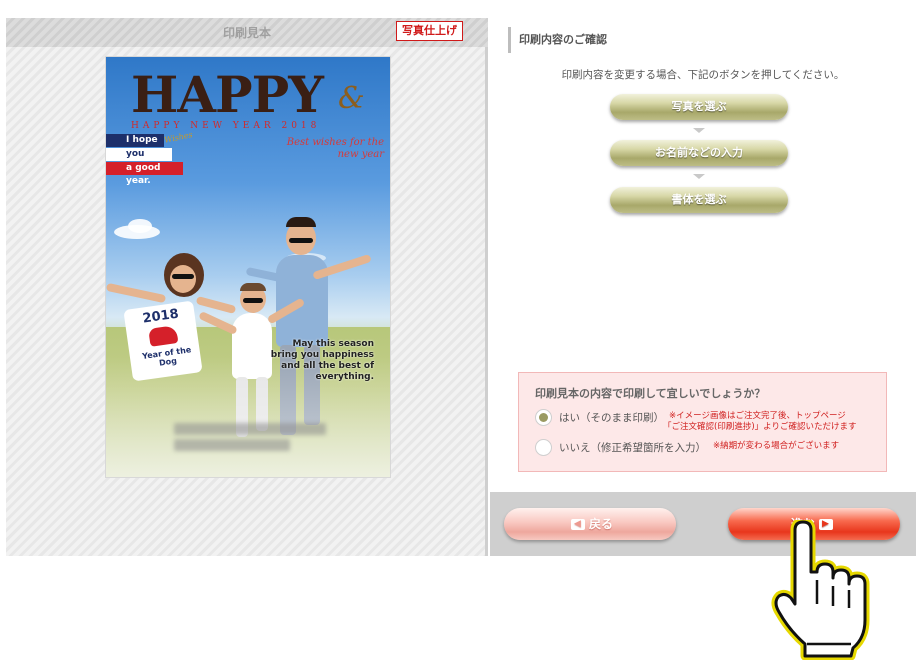 The width and height of the screenshot is (920, 670). What do you see at coordinates (140, 226) in the screenshot?
I see `cloud` at bounding box center [140, 226].